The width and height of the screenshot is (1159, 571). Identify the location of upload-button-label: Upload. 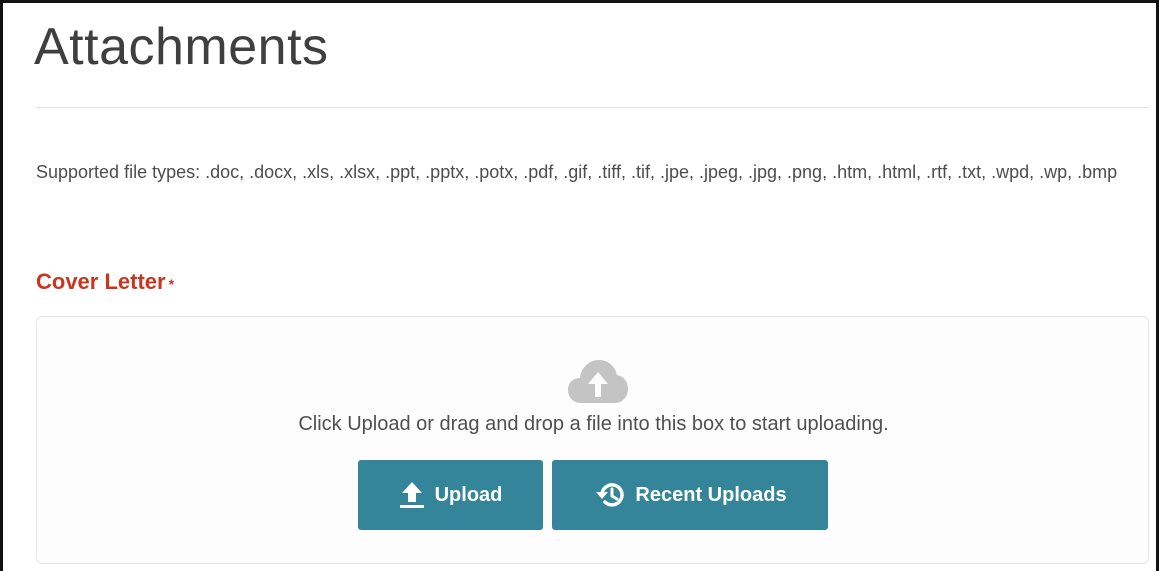
(468, 494).